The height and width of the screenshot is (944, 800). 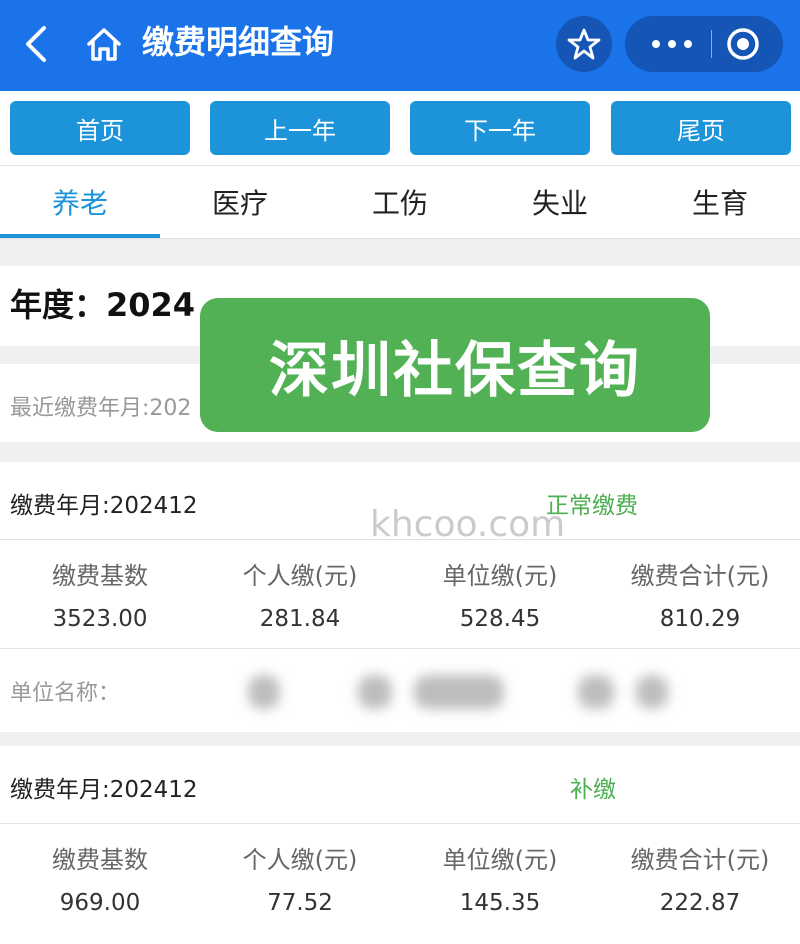 I want to click on latest-payment-label: 最近缴费年月:202, so click(x=101, y=408).